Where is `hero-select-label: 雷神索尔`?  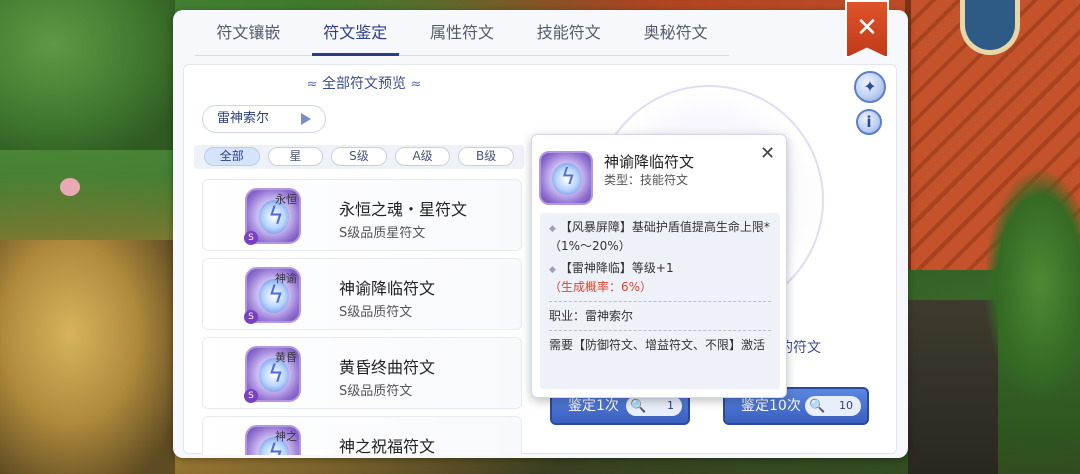 hero-select-label: 雷神索尔 is located at coordinates (243, 118).